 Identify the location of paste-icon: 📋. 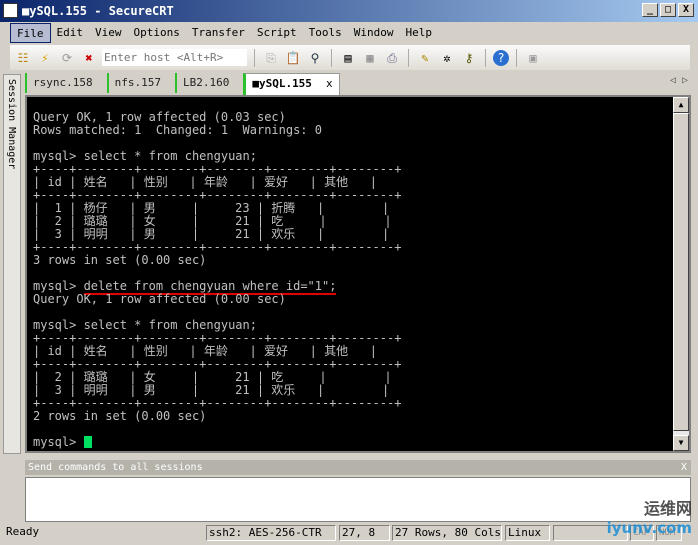
(293, 58).